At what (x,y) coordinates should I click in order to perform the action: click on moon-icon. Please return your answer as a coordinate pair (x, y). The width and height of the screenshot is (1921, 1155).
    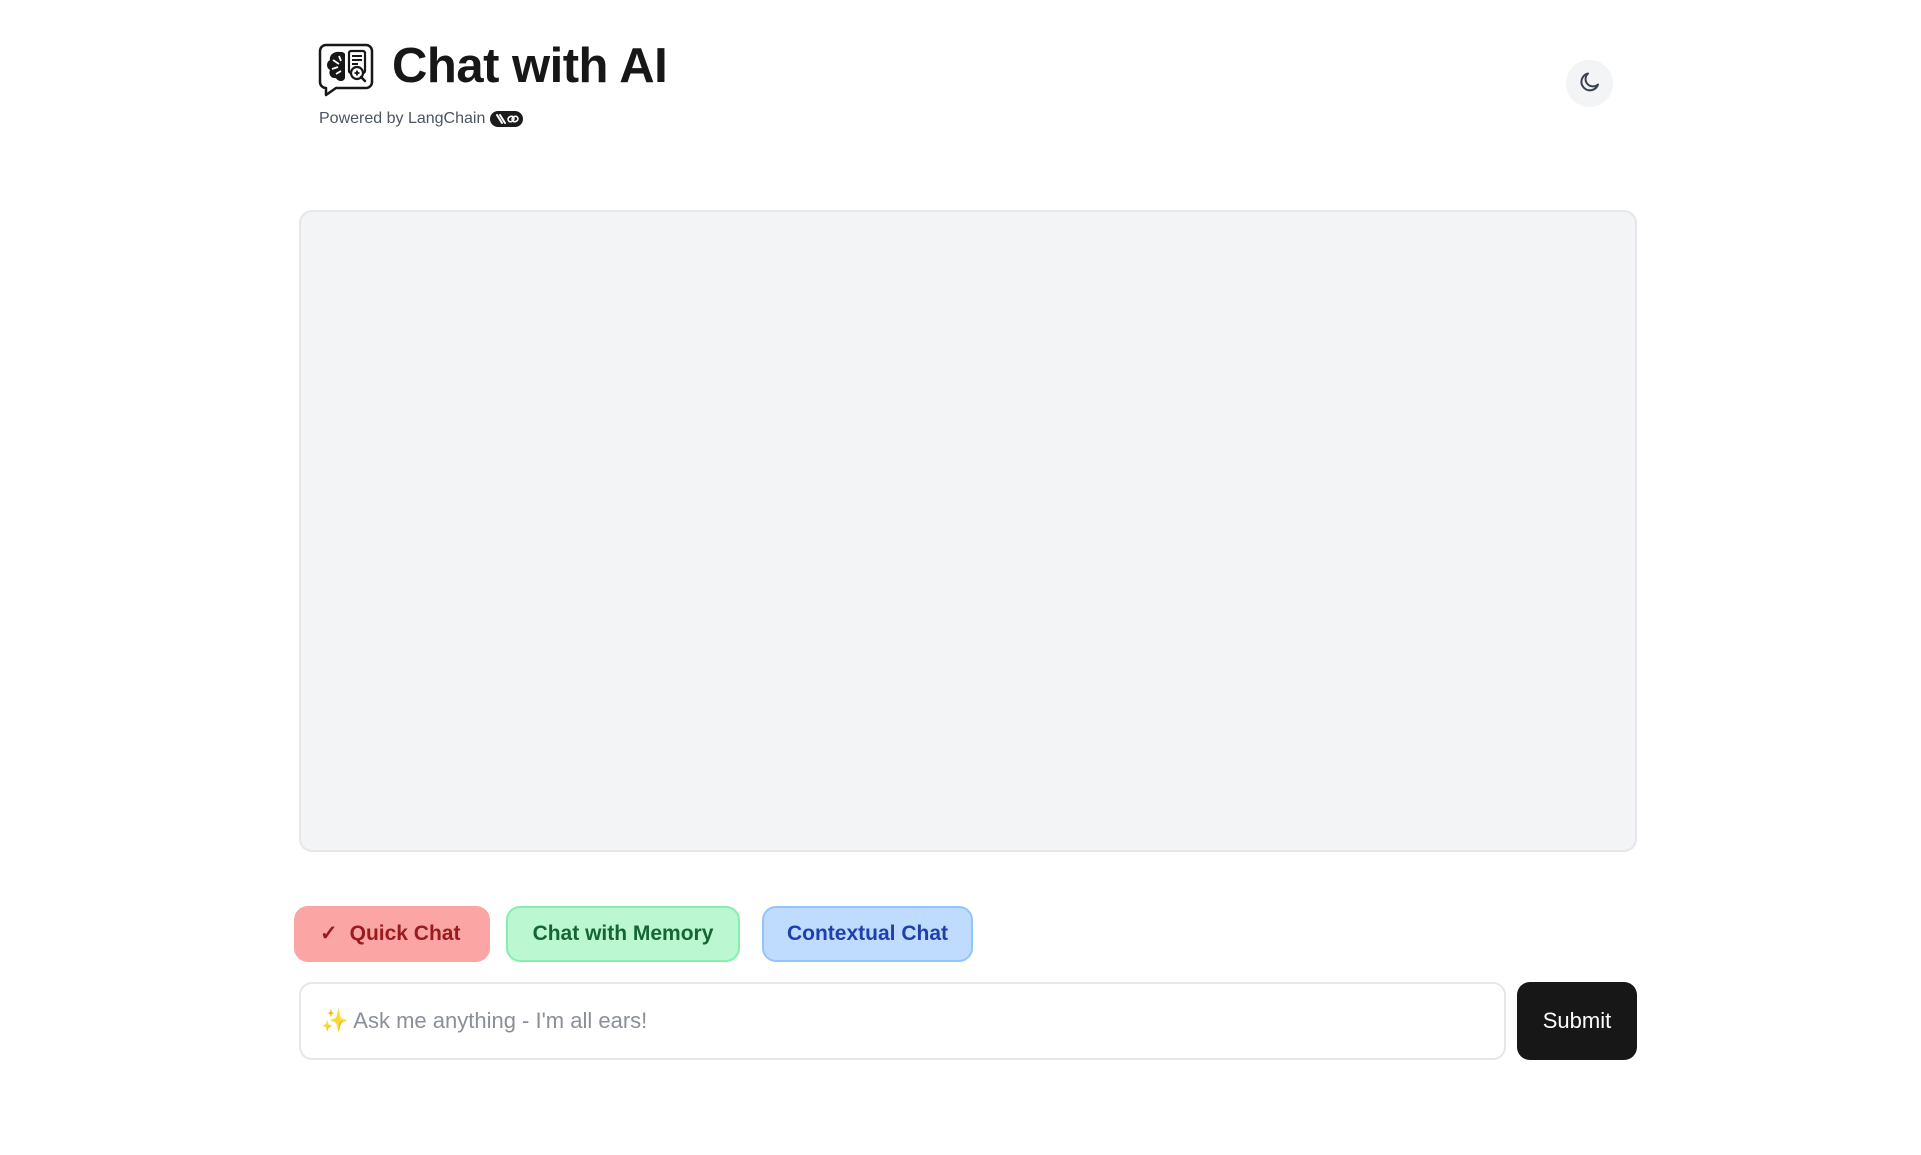
    Looking at the image, I should click on (1590, 83).